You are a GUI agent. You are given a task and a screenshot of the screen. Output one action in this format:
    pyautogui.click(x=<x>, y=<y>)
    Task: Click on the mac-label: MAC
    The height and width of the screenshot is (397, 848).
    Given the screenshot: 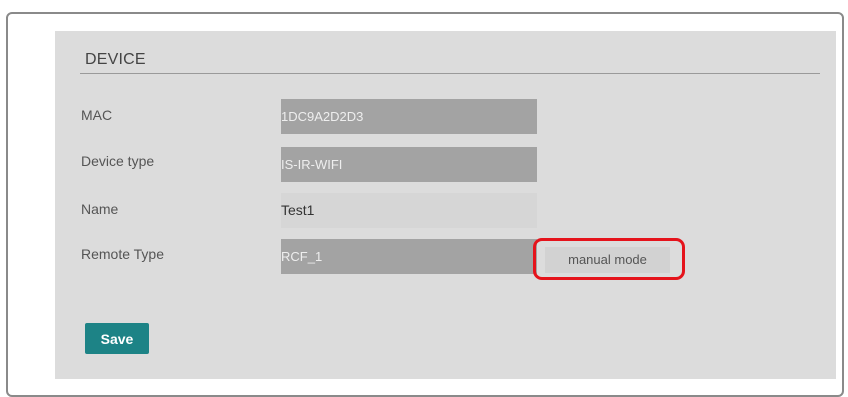 What is the action you would take?
    pyautogui.click(x=97, y=115)
    